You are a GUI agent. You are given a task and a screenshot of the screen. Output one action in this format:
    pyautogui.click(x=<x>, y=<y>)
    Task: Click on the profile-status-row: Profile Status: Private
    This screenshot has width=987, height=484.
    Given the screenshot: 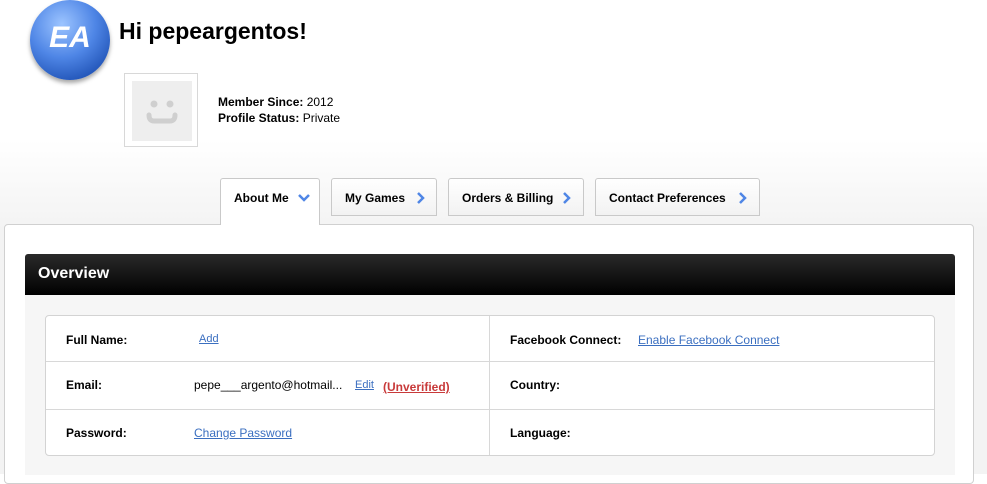 What is the action you would take?
    pyautogui.click(x=279, y=118)
    